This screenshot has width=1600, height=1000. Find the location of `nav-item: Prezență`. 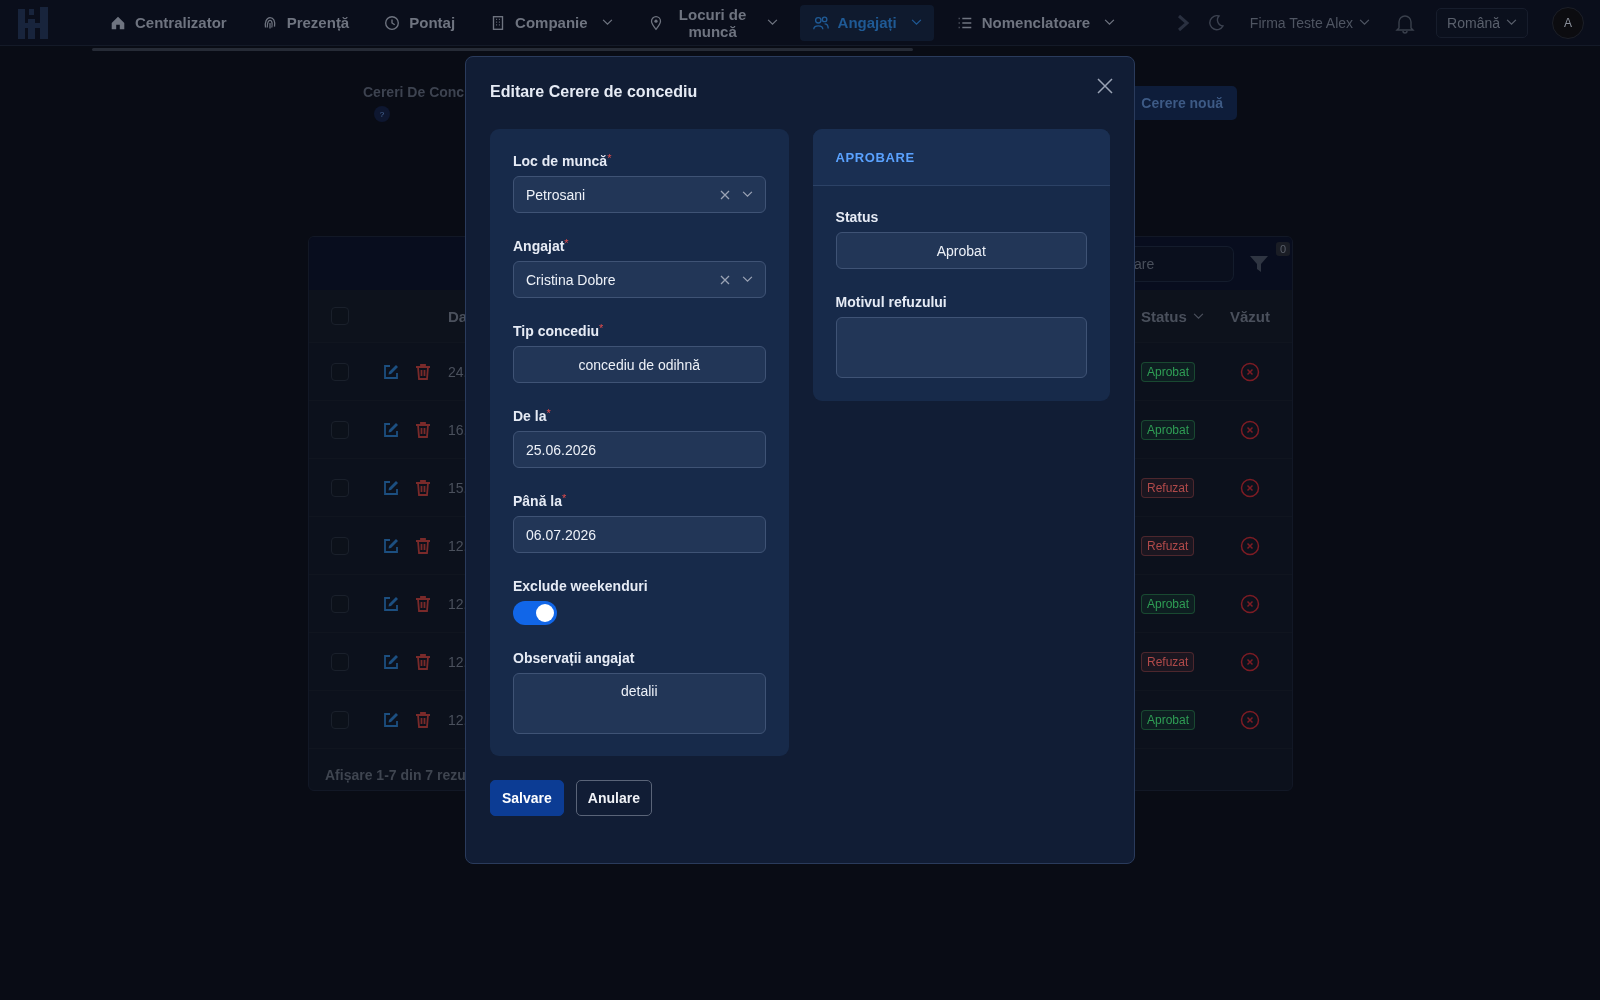

nav-item: Prezență is located at coordinates (305, 22).